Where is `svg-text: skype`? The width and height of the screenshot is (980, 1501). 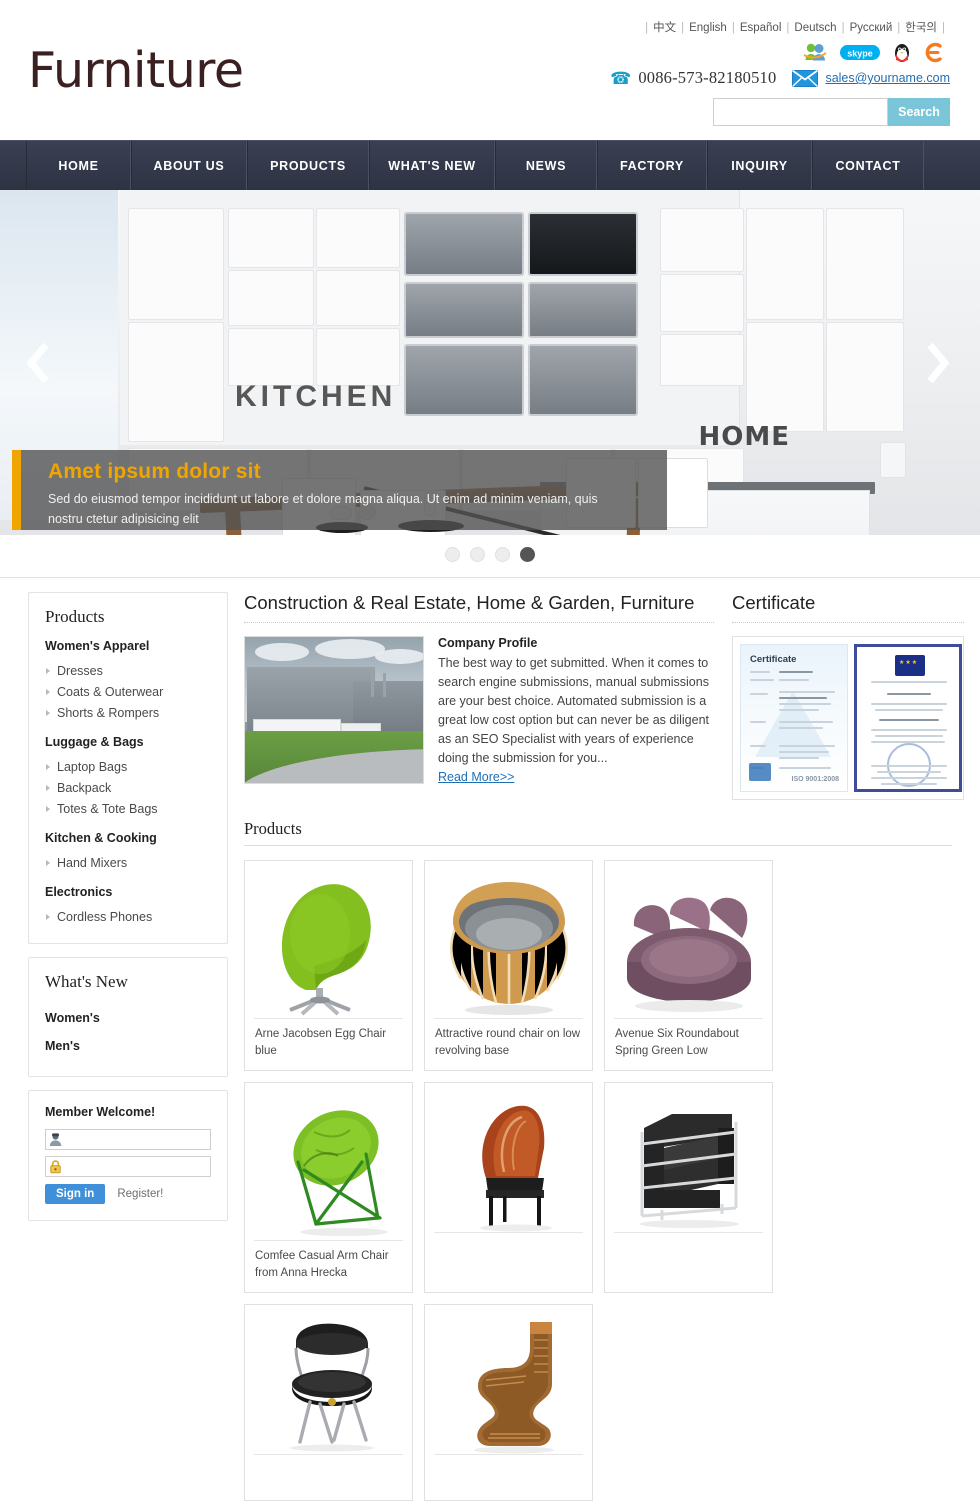 svg-text: skype is located at coordinates (860, 54).